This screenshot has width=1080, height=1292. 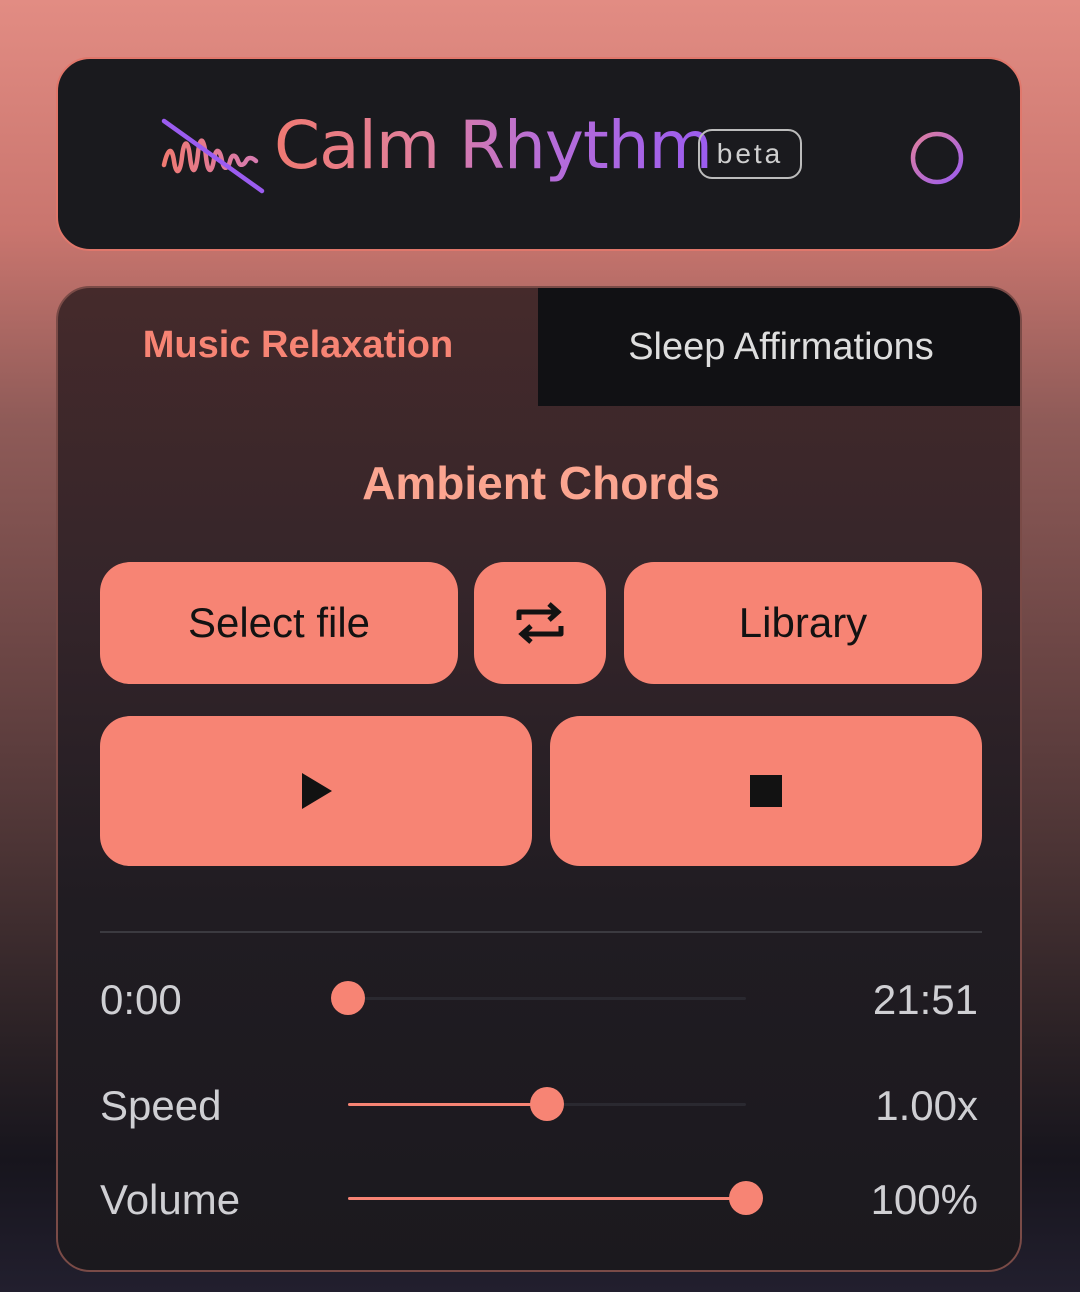 I want to click on volume-slider, so click(x=555, y=1198).